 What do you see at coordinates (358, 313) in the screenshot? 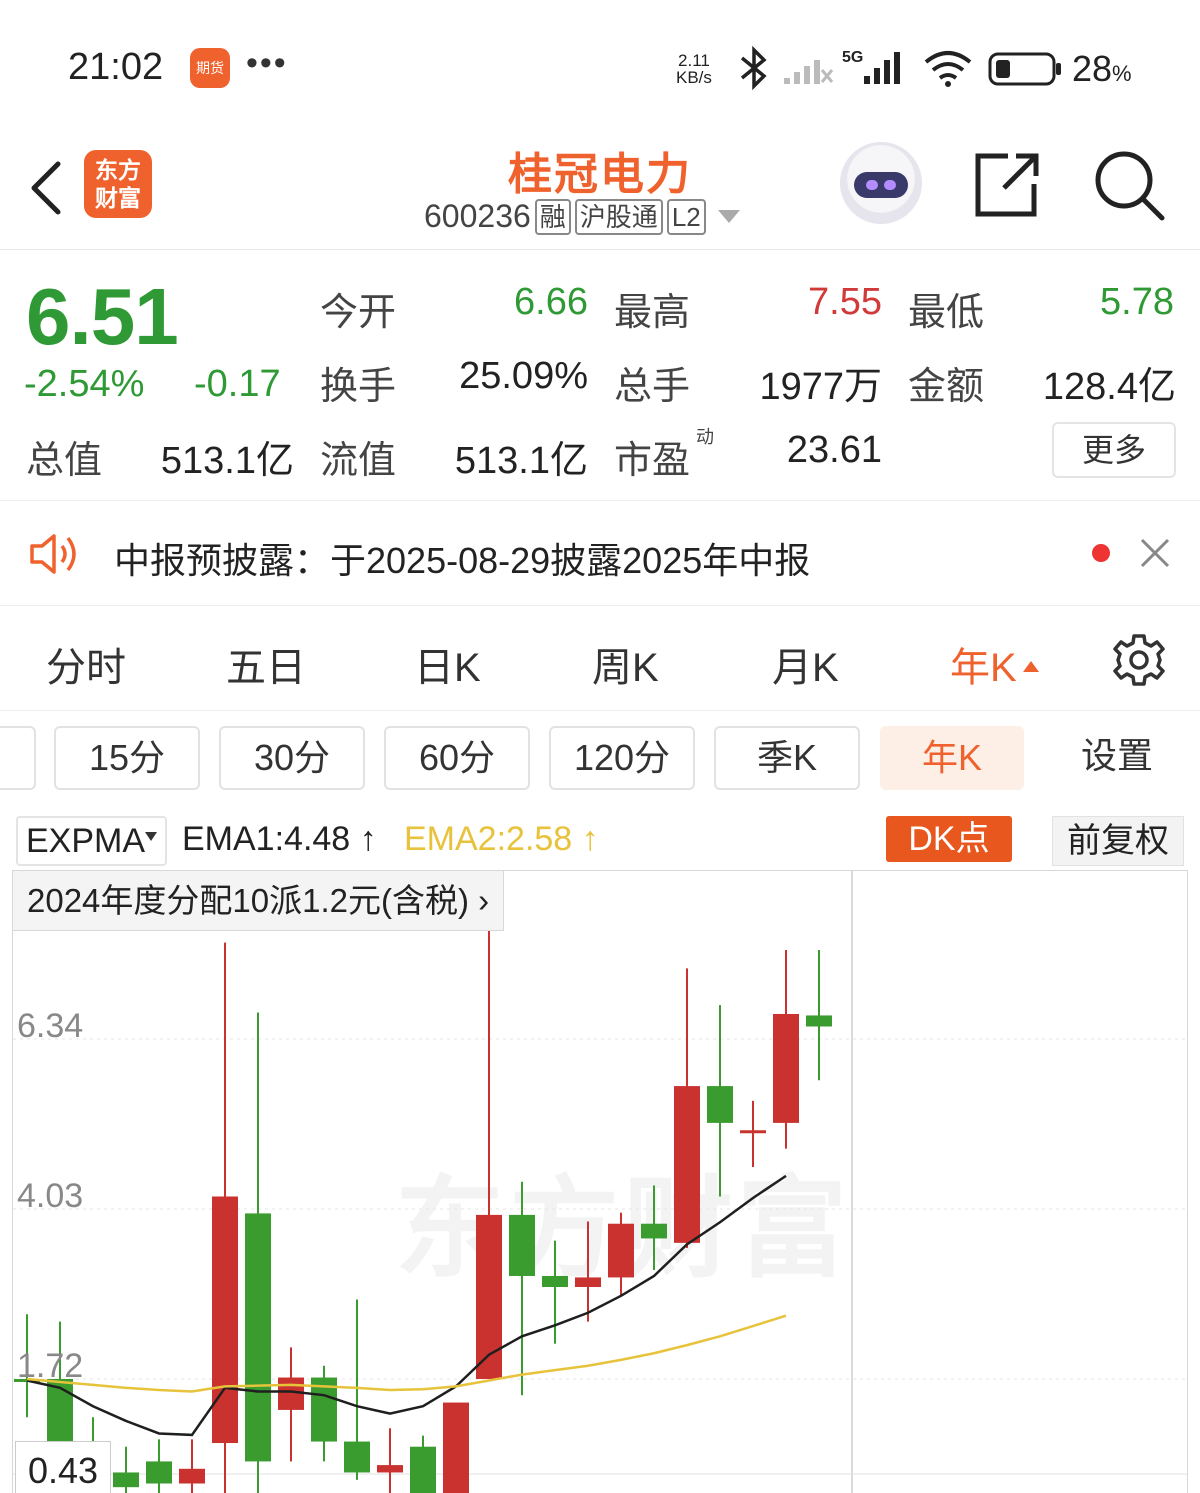
I see `open-label: 今开` at bounding box center [358, 313].